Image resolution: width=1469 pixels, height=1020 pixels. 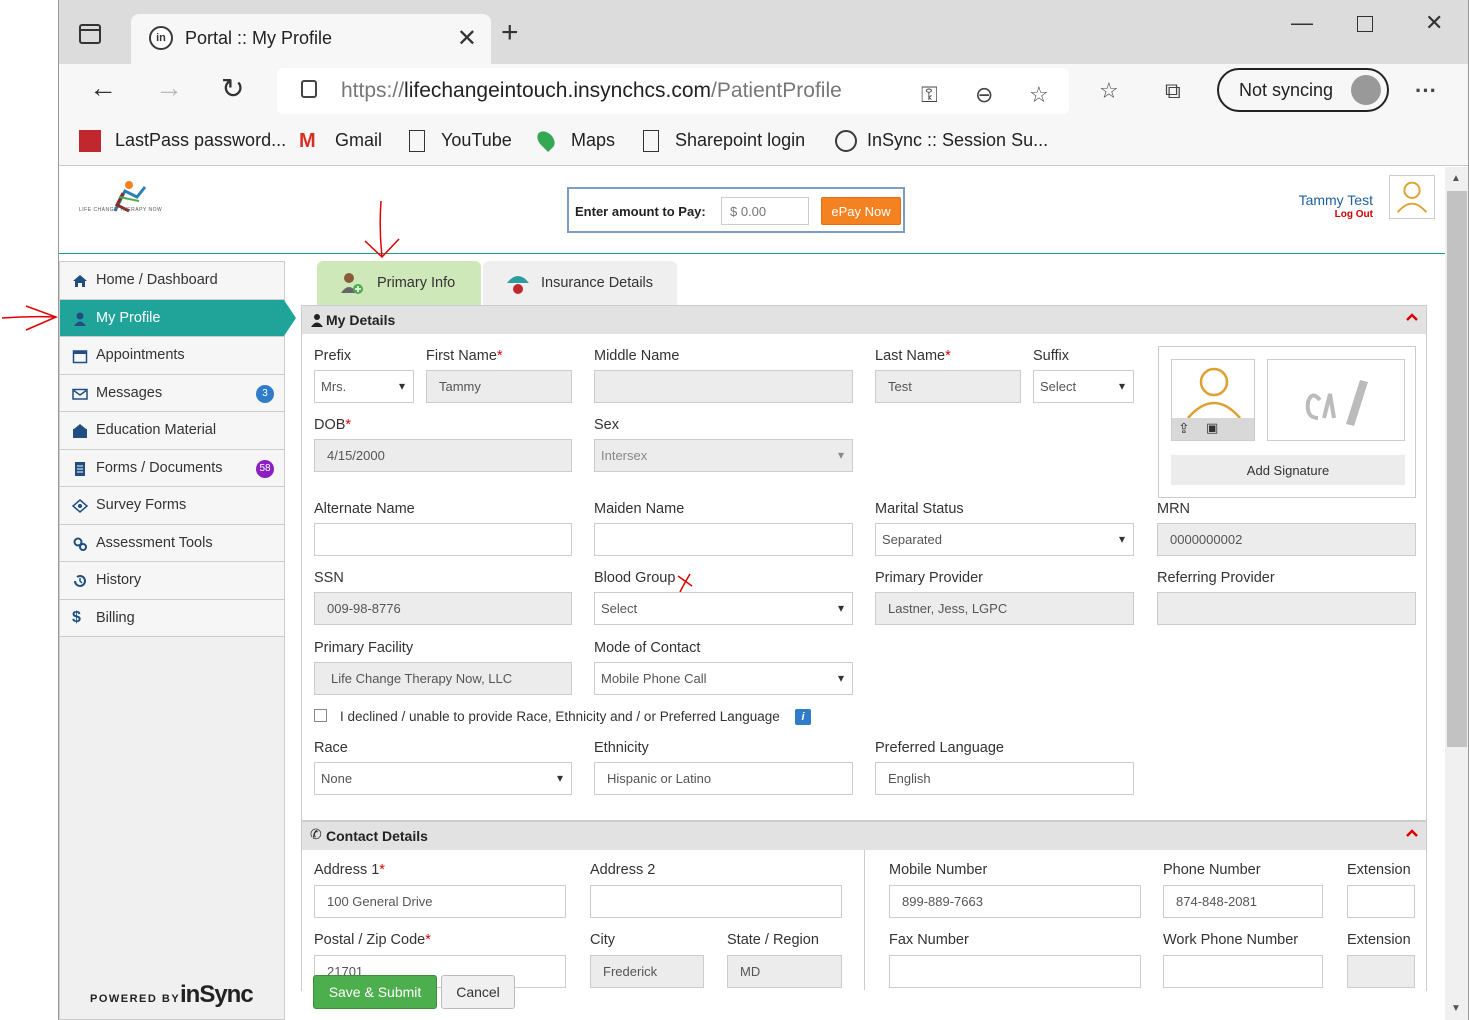 I want to click on zoom-icon: ⊖, so click(x=984, y=95).